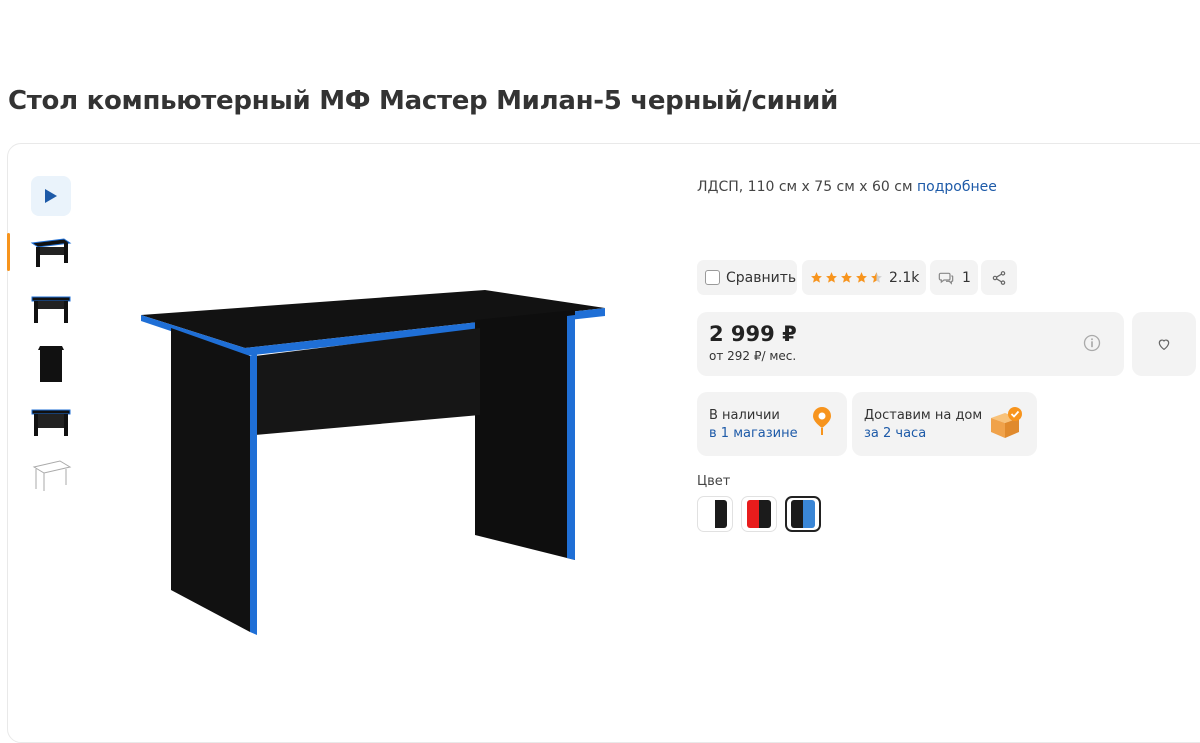  Describe the element at coordinates (944, 424) in the screenshot. I see `delivery-panel: Доставим на дом за 2 часа` at that location.